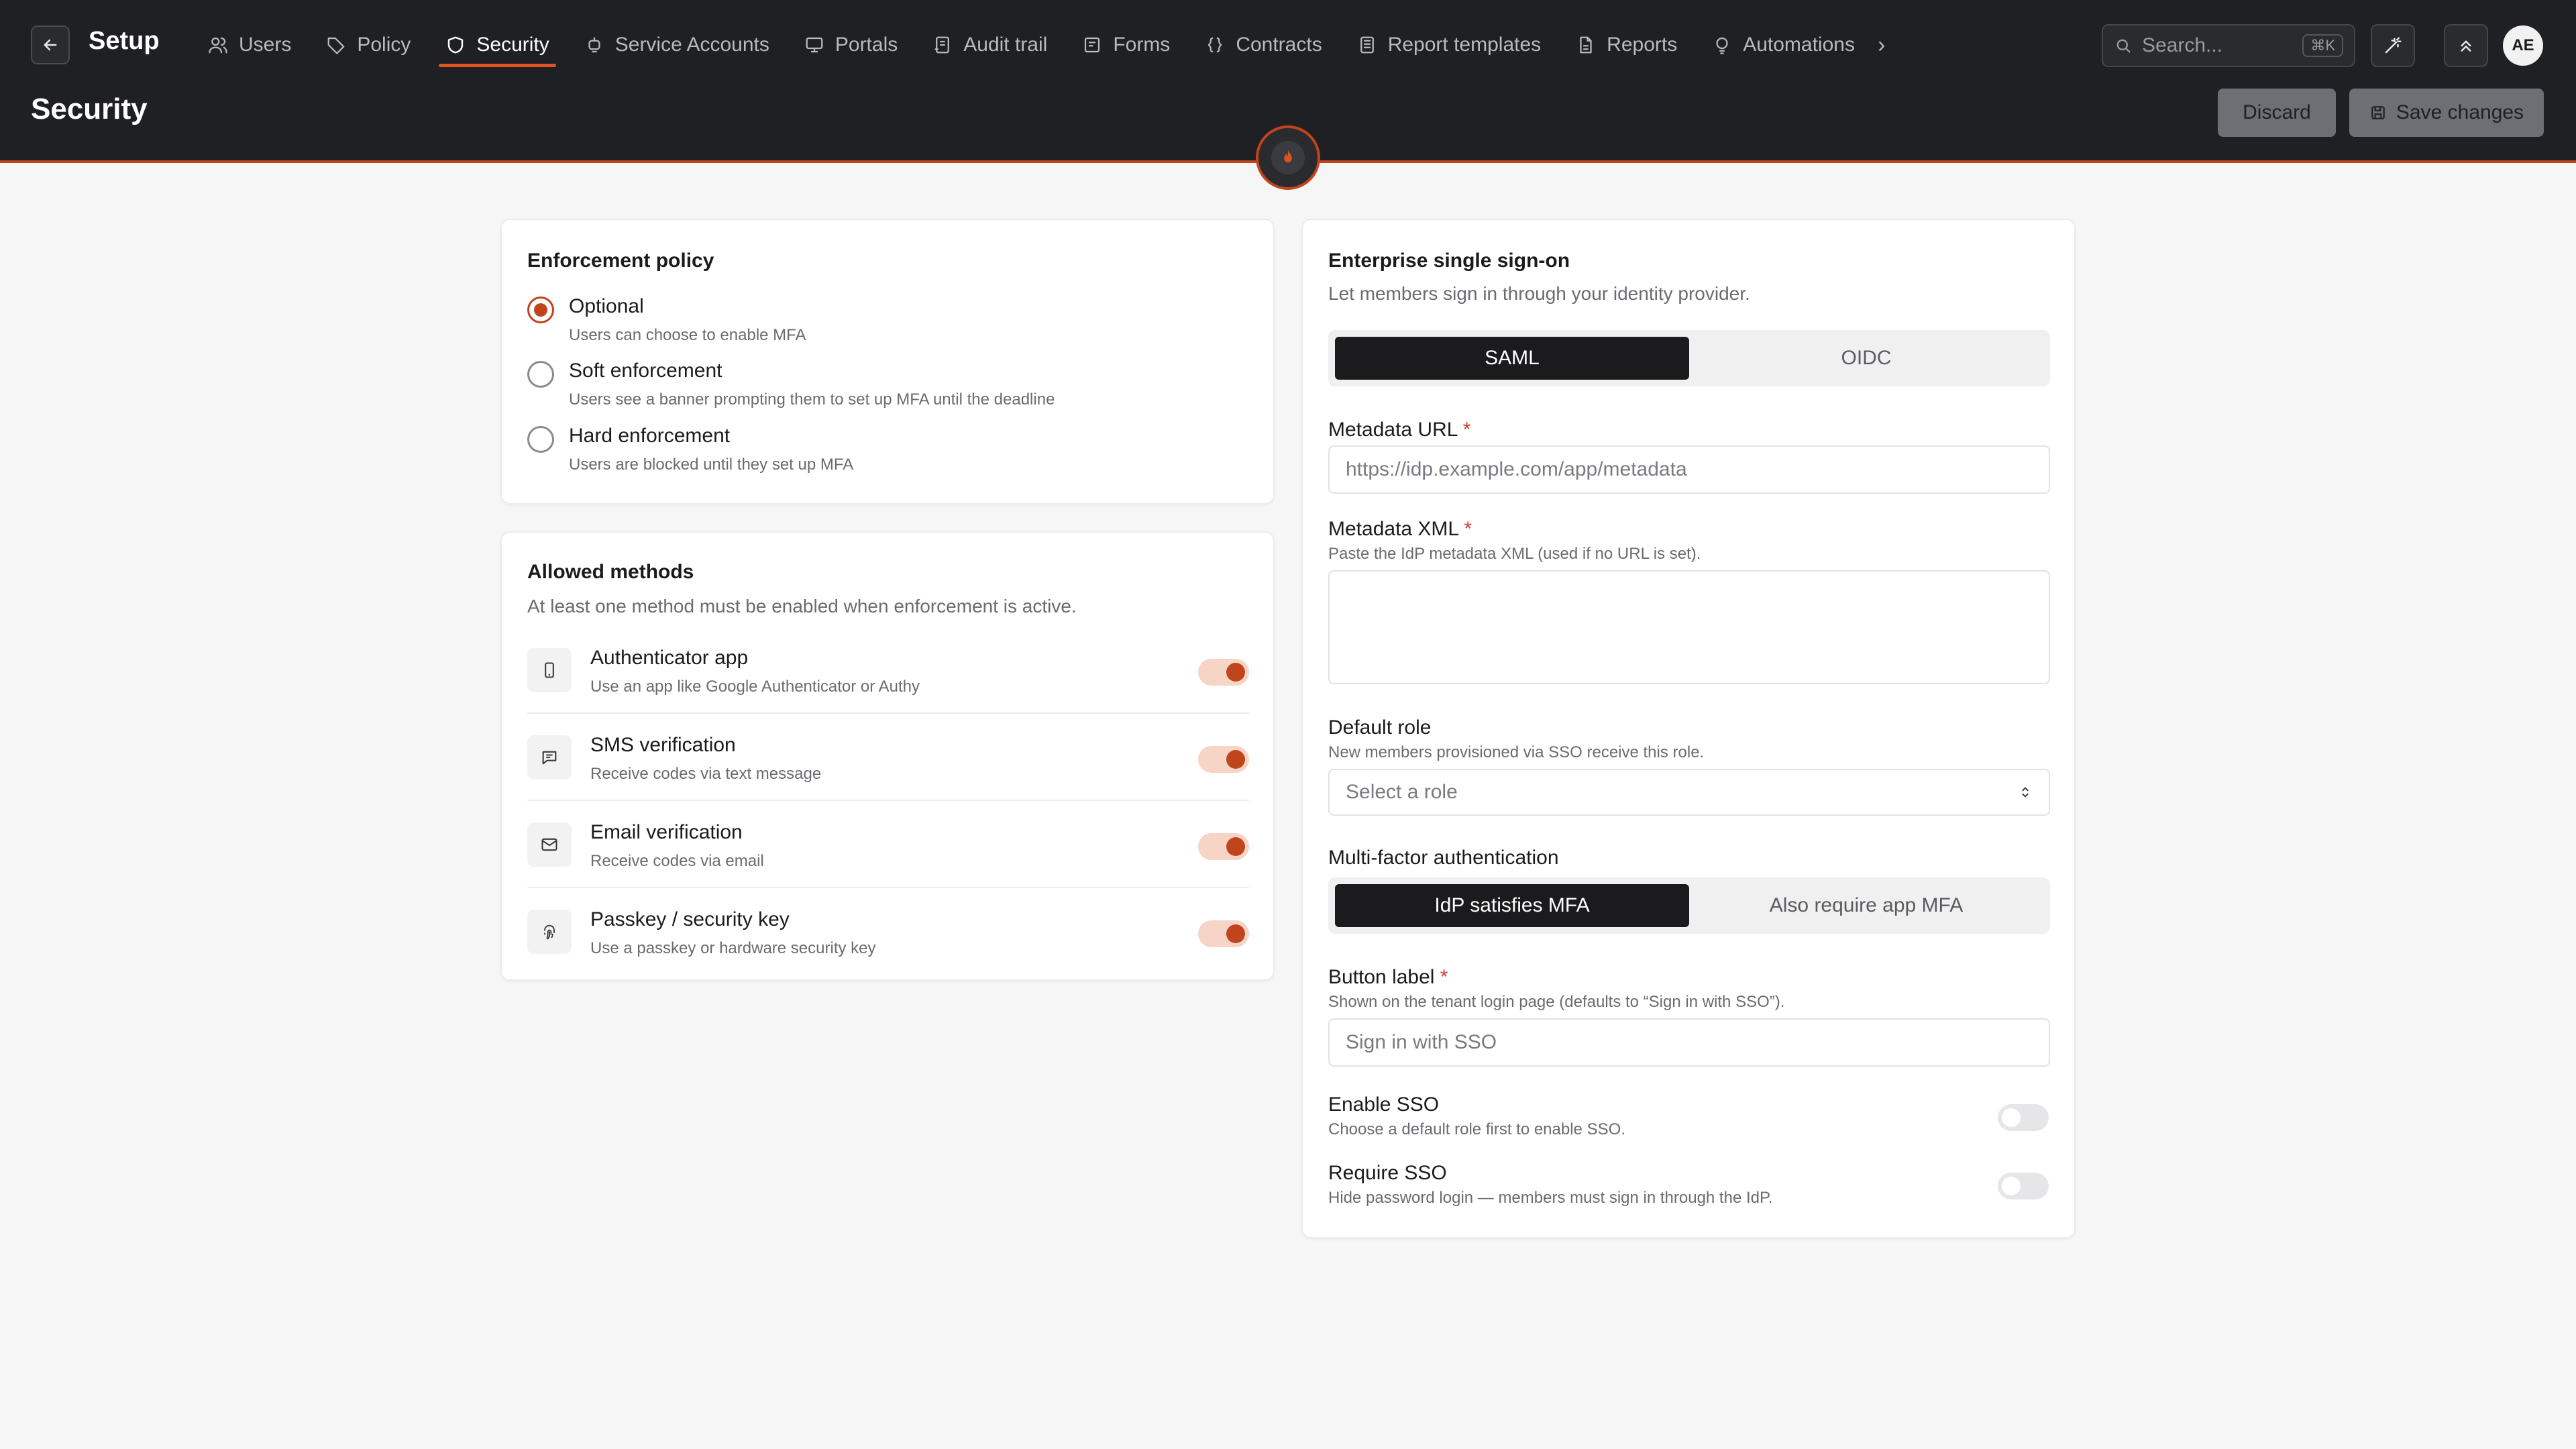 The width and height of the screenshot is (2576, 1449). What do you see at coordinates (677, 861) in the screenshot?
I see `method-desc: Receive codes via email` at bounding box center [677, 861].